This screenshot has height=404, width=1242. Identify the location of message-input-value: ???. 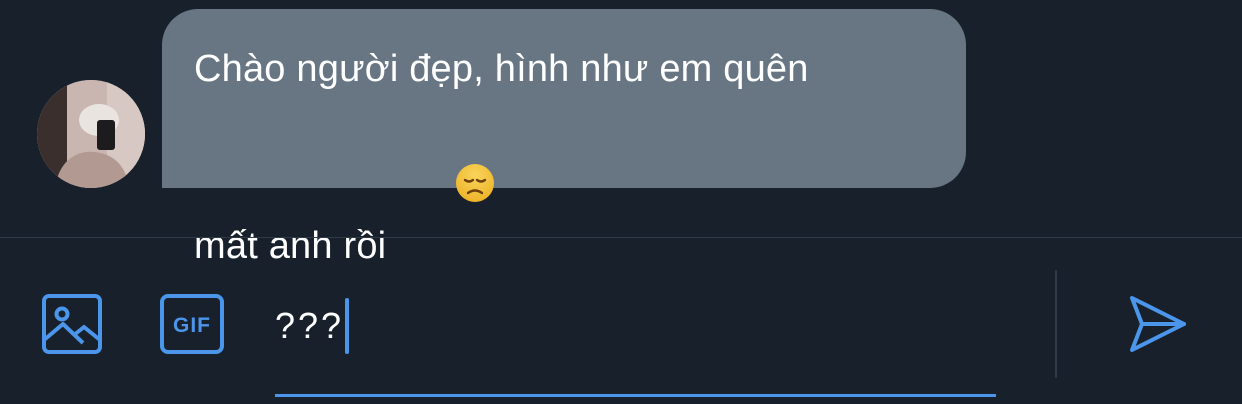
(310, 325).